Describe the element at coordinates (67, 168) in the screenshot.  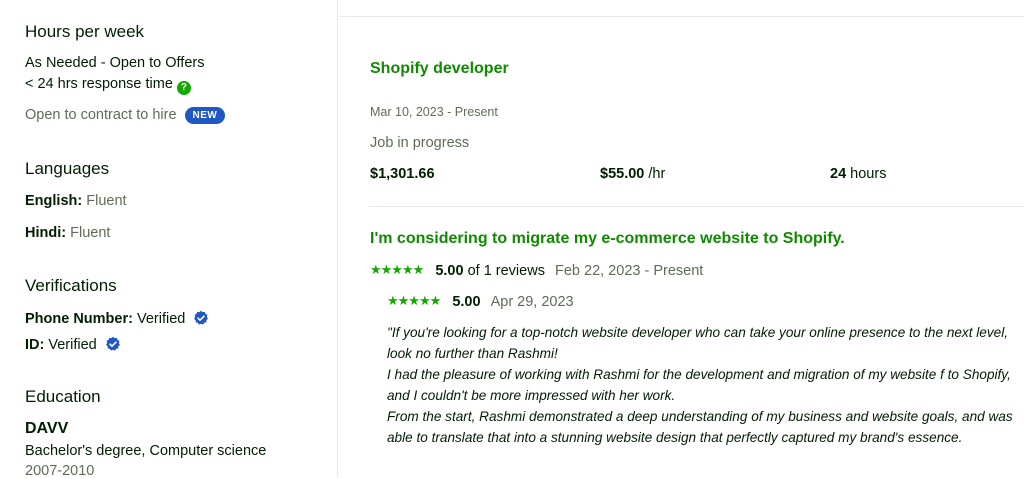
I see `languages-heading: Languages` at that location.